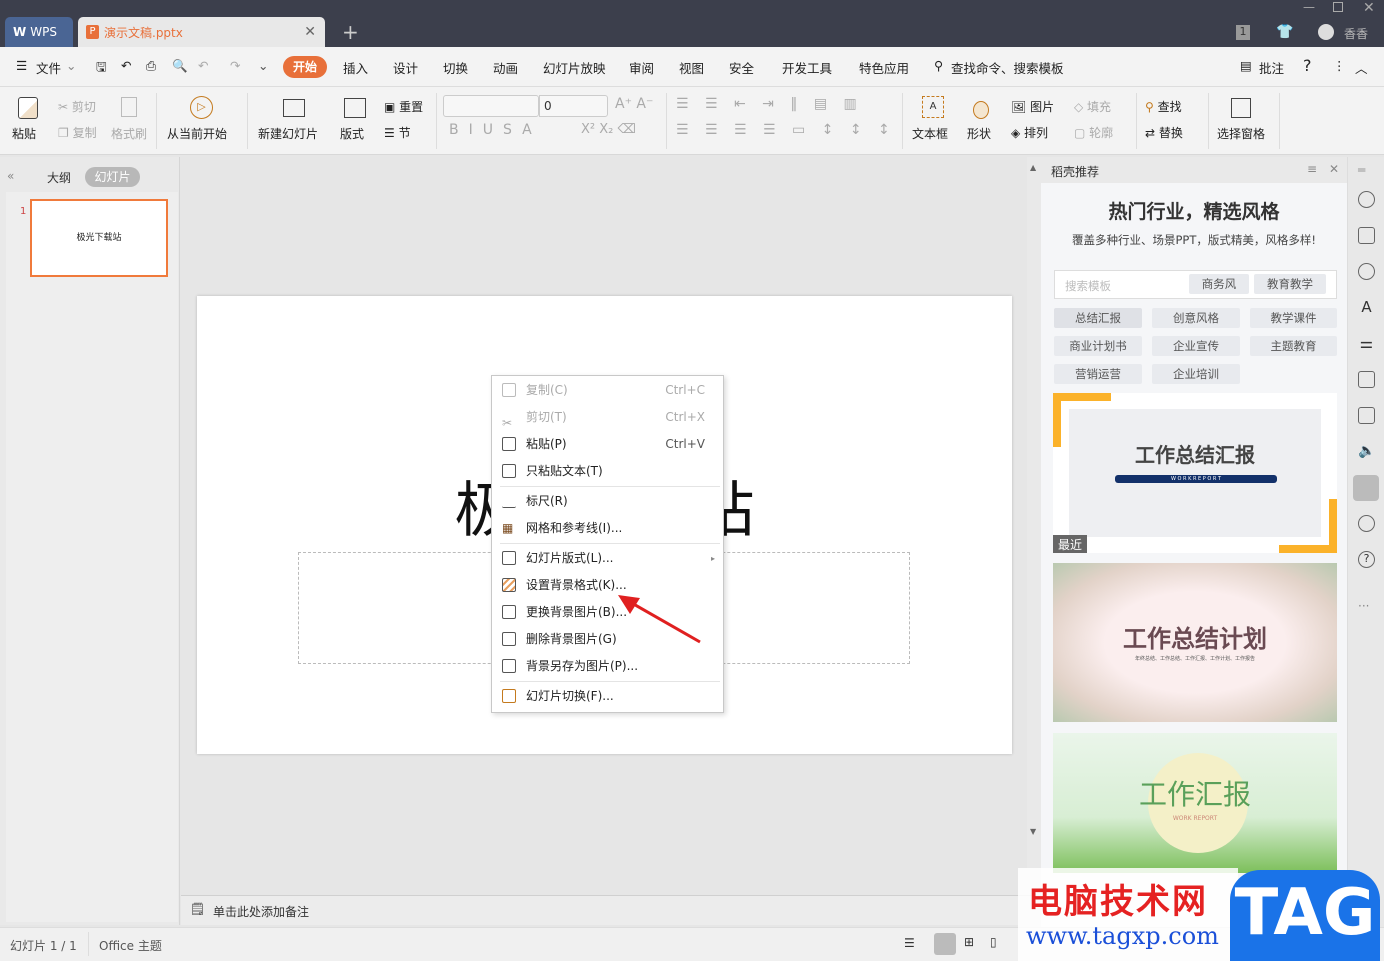  Describe the element at coordinates (180, 66) in the screenshot. I see `print-preview-icon: 🔍` at that location.